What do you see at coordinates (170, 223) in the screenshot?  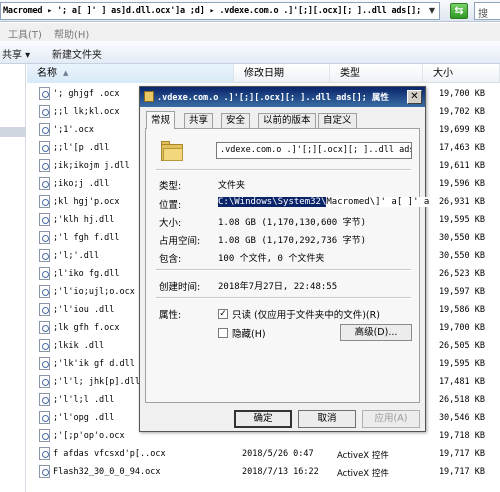 I see `size-label: 大小:` at bounding box center [170, 223].